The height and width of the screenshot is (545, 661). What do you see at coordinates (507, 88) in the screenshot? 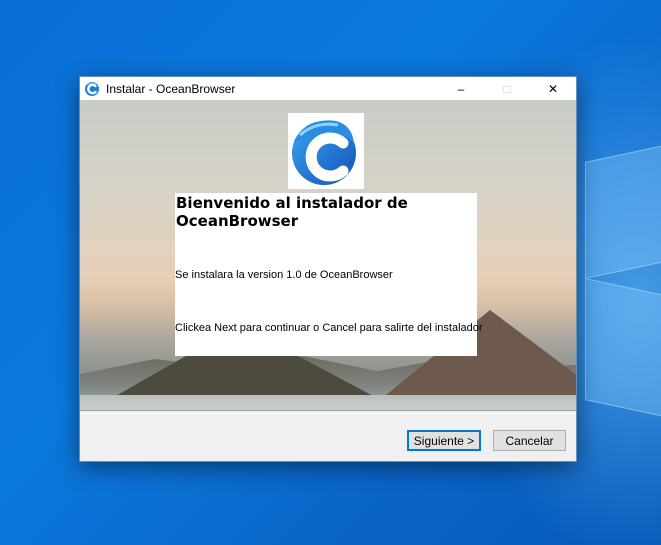
I see `maximize-button: □` at bounding box center [507, 88].